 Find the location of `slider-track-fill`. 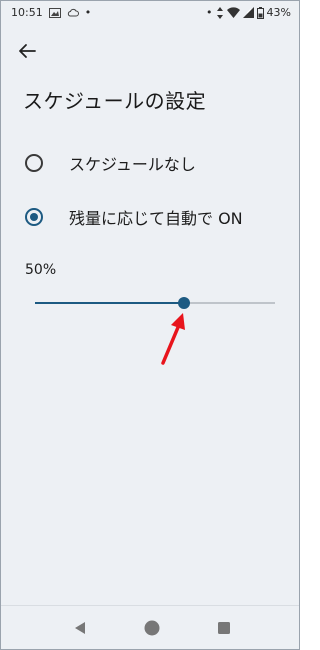

slider-track-fill is located at coordinates (109, 303).